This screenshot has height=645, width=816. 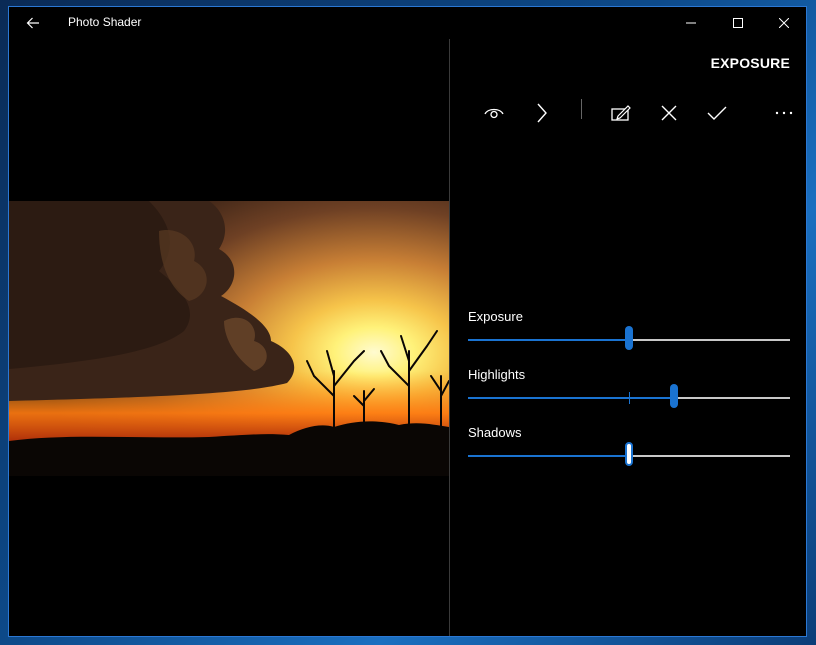 I want to click on maximize-button, so click(x=738, y=23).